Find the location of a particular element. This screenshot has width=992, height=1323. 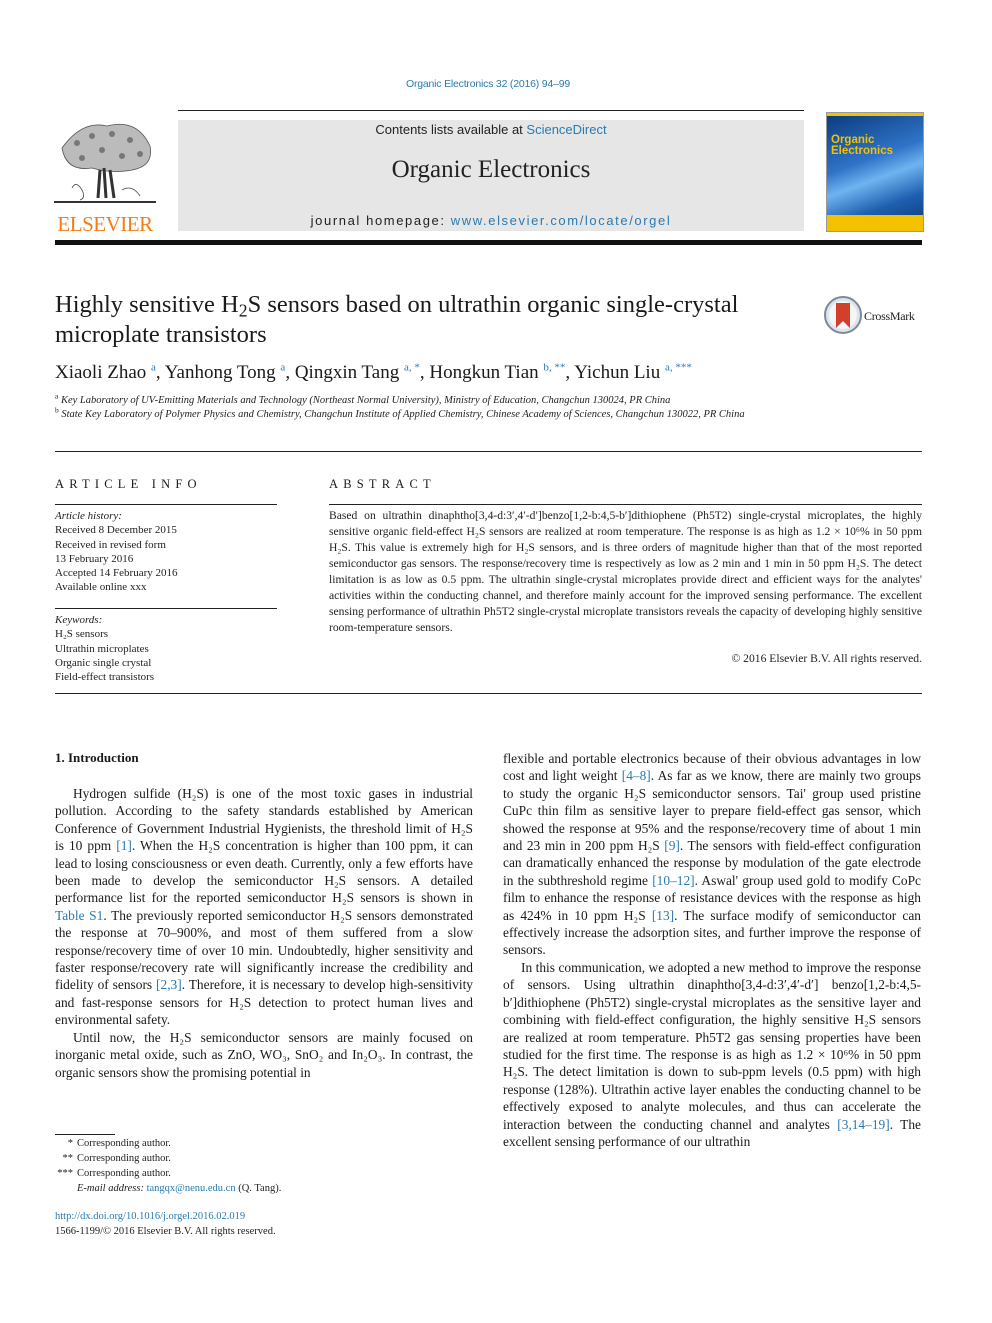

citation-link: [13] is located at coordinates (663, 915).